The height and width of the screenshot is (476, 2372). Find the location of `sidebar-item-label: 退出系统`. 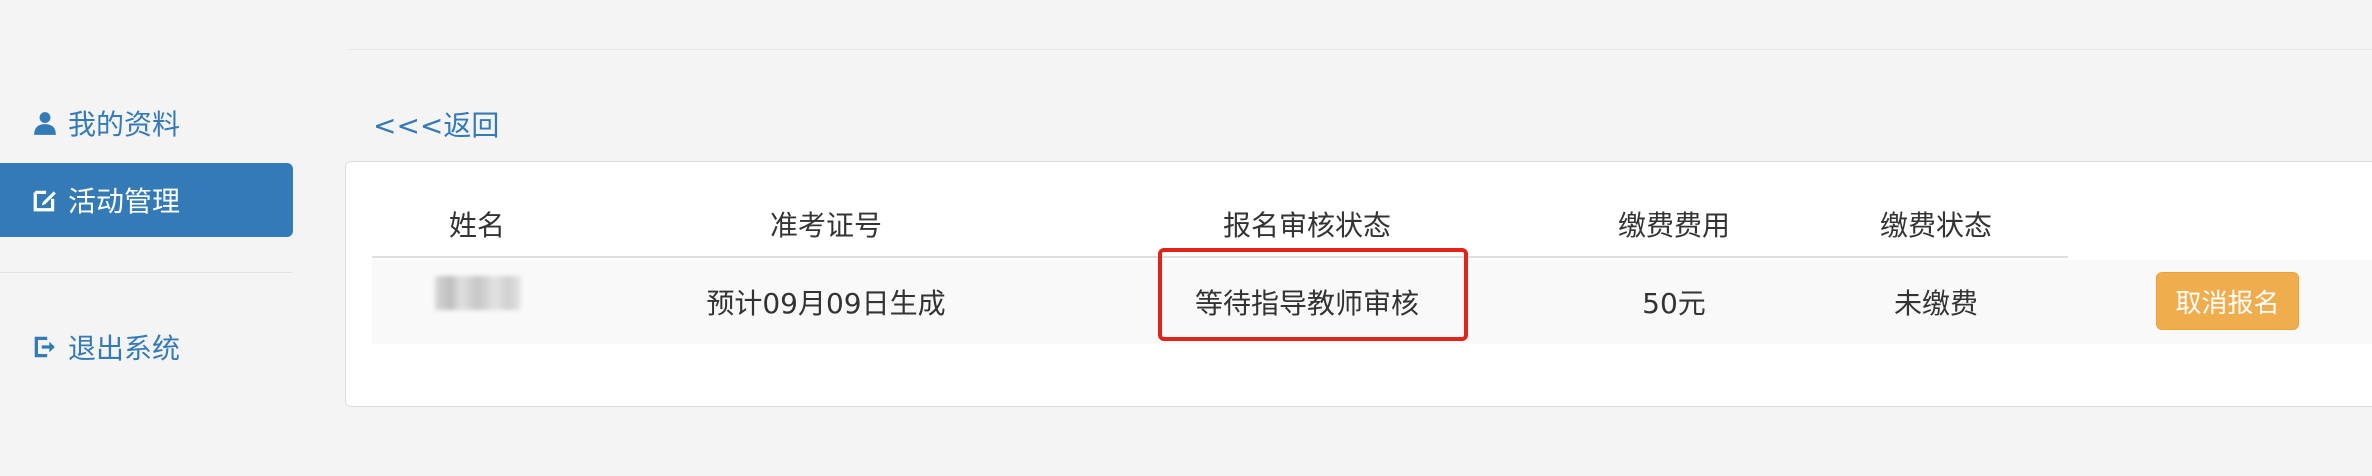

sidebar-item-label: 退出系统 is located at coordinates (124, 348).